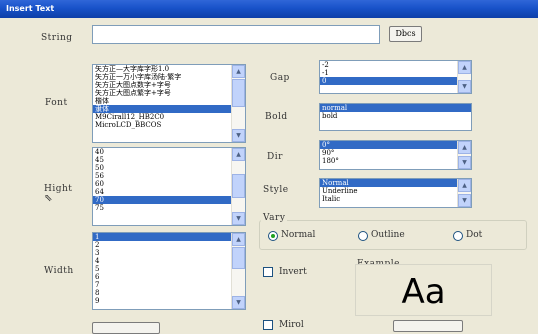 The height and width of the screenshot is (334, 538). Describe the element at coordinates (162, 152) in the screenshot. I see `height-list-item: 40` at that location.